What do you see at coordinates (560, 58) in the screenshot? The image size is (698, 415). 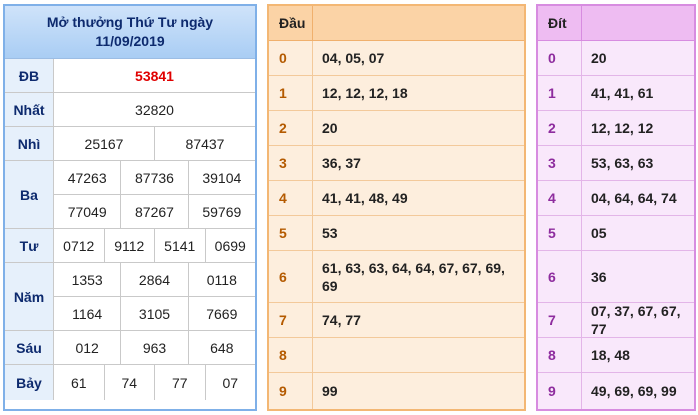 I see `dit-digit: 0` at bounding box center [560, 58].